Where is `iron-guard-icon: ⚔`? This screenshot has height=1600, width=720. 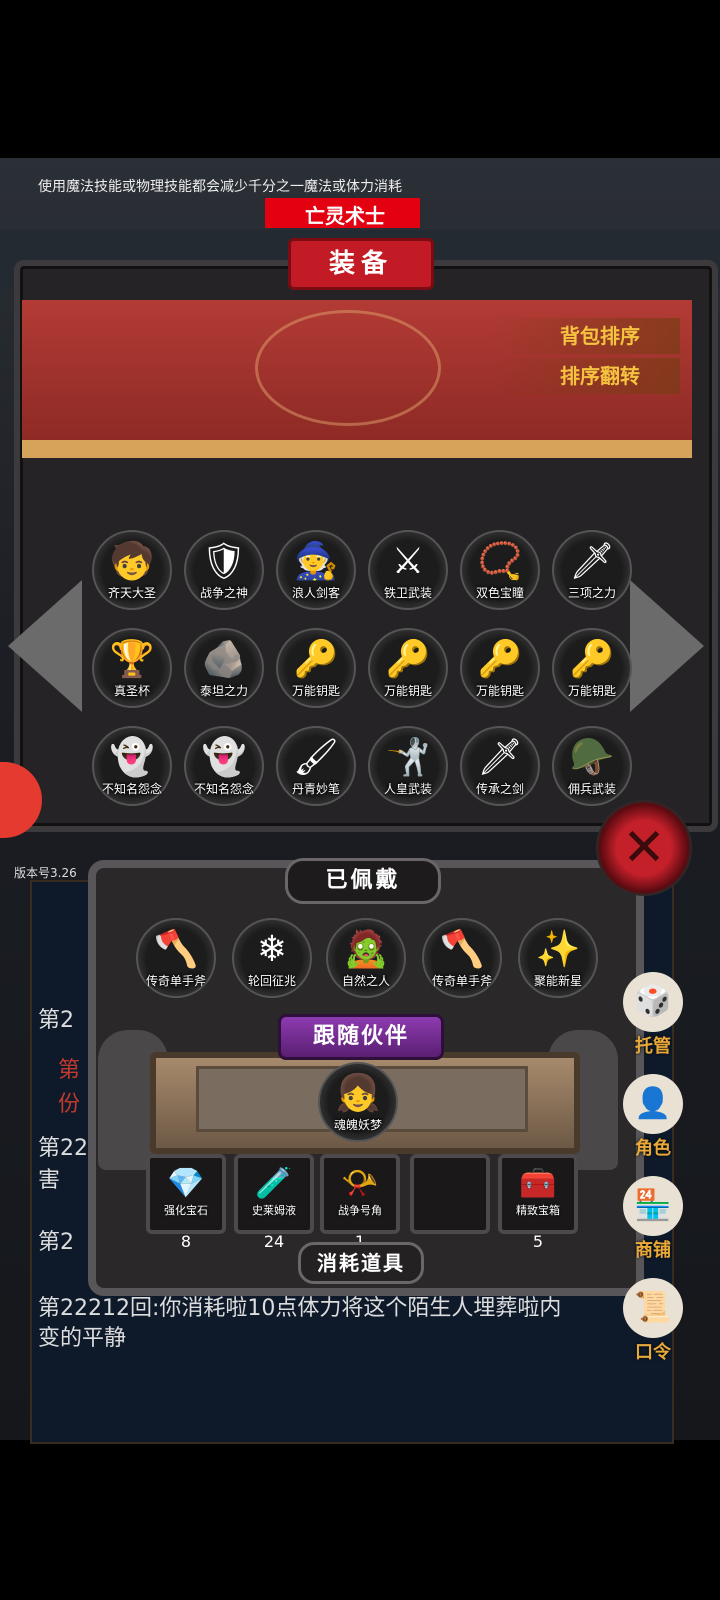 iron-guard-icon: ⚔ is located at coordinates (408, 561).